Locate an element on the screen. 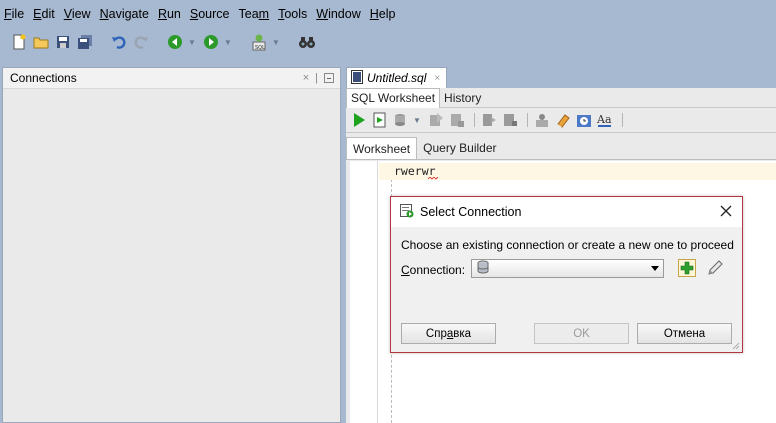 This screenshot has width=776, height=423. connection-label: Connection: is located at coordinates (433, 270).